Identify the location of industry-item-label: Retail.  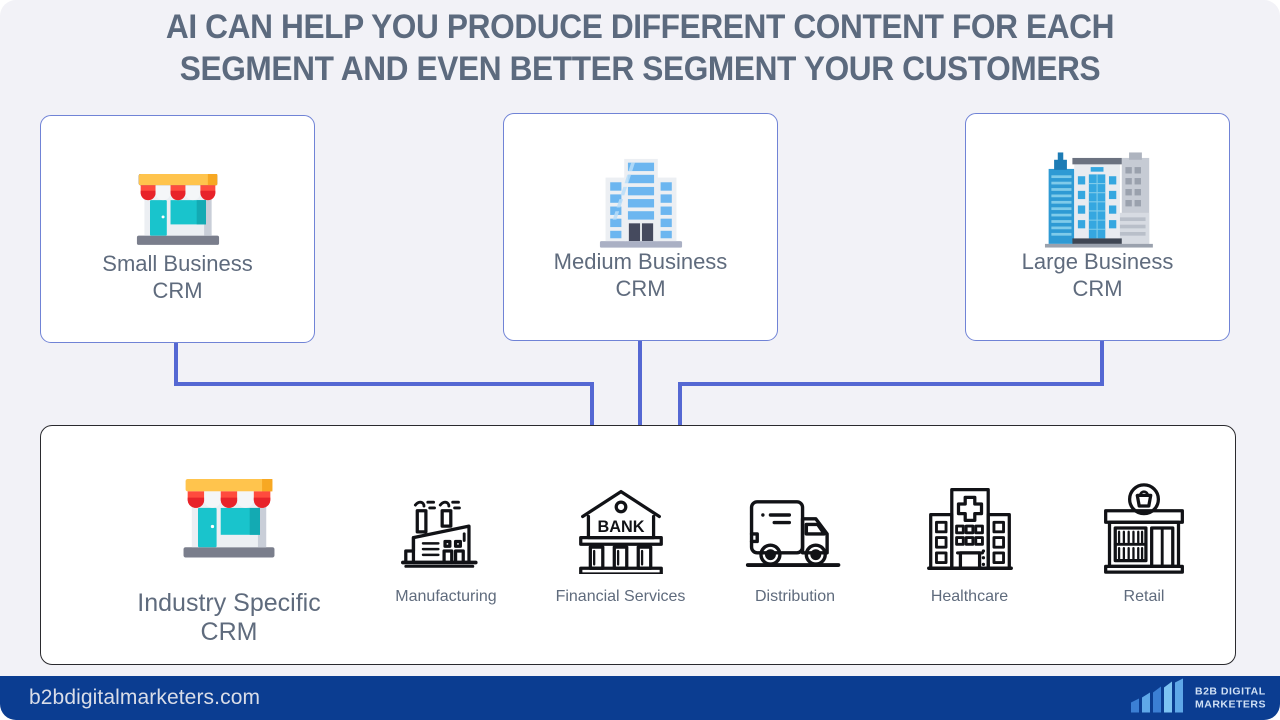
(1144, 596).